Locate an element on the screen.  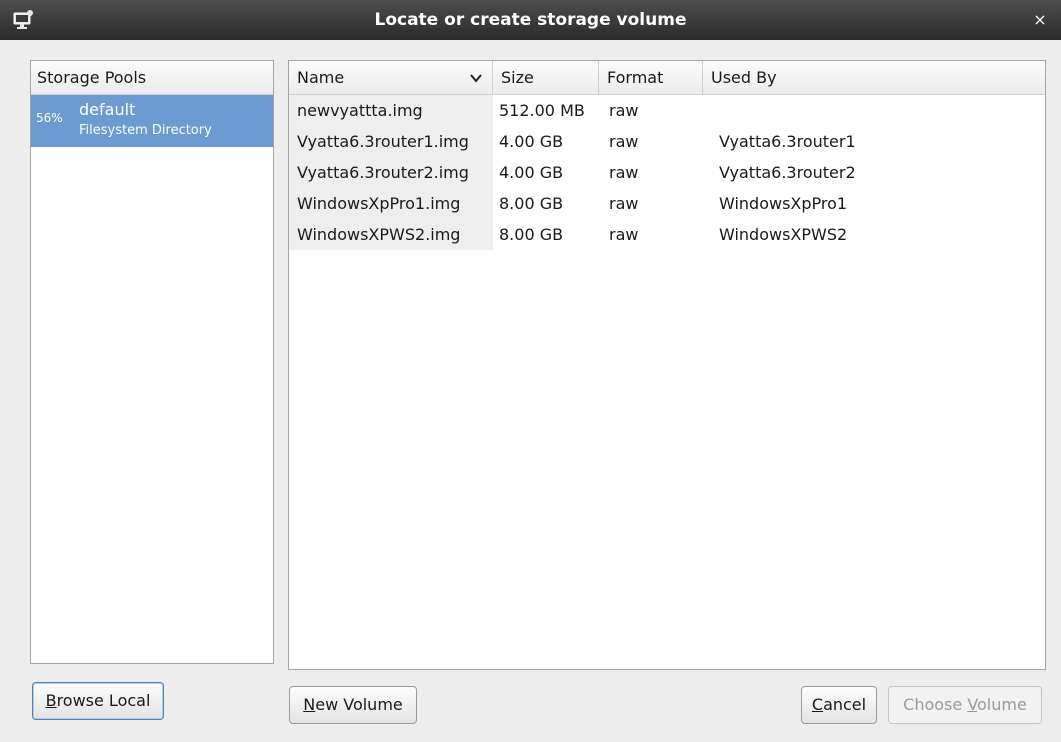
browse-local-button: Browse Local is located at coordinates (98, 701).